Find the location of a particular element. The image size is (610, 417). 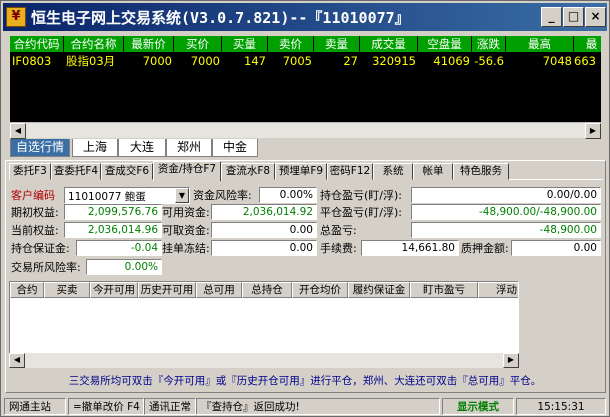

tab-preset-orders: 预埋单F9 is located at coordinates (301, 171).